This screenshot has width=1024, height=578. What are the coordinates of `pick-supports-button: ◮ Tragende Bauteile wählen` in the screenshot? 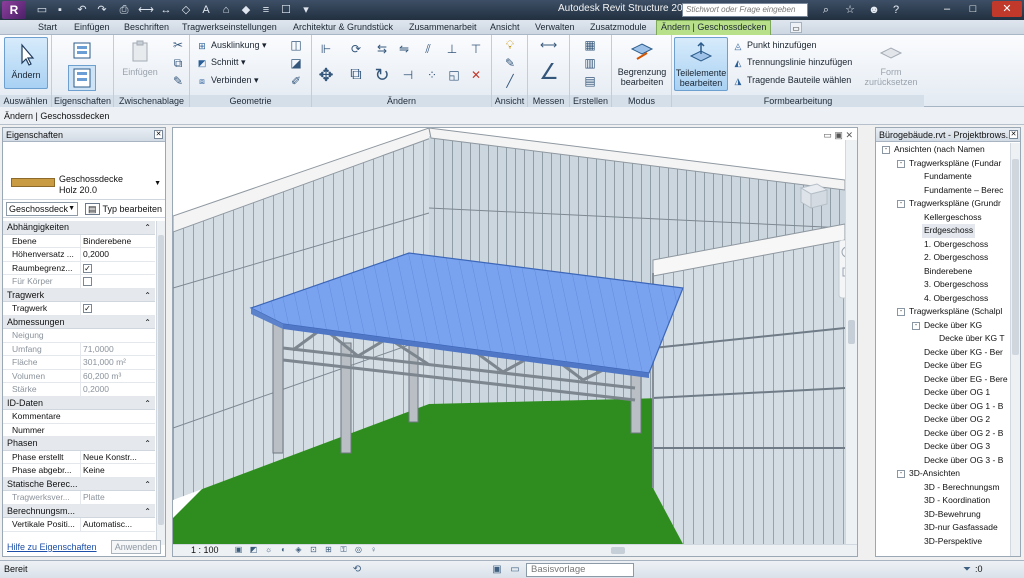 It's located at (792, 80).